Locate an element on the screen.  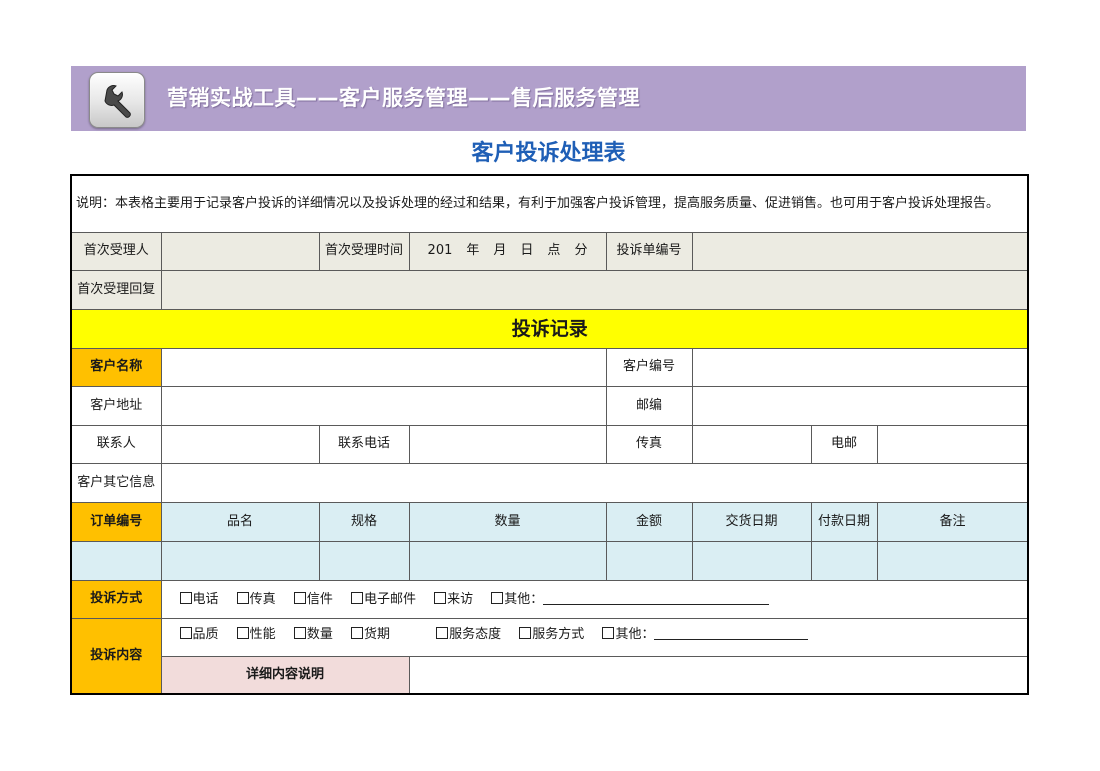
complaint-method-label: 投诉方式 is located at coordinates (116, 599).